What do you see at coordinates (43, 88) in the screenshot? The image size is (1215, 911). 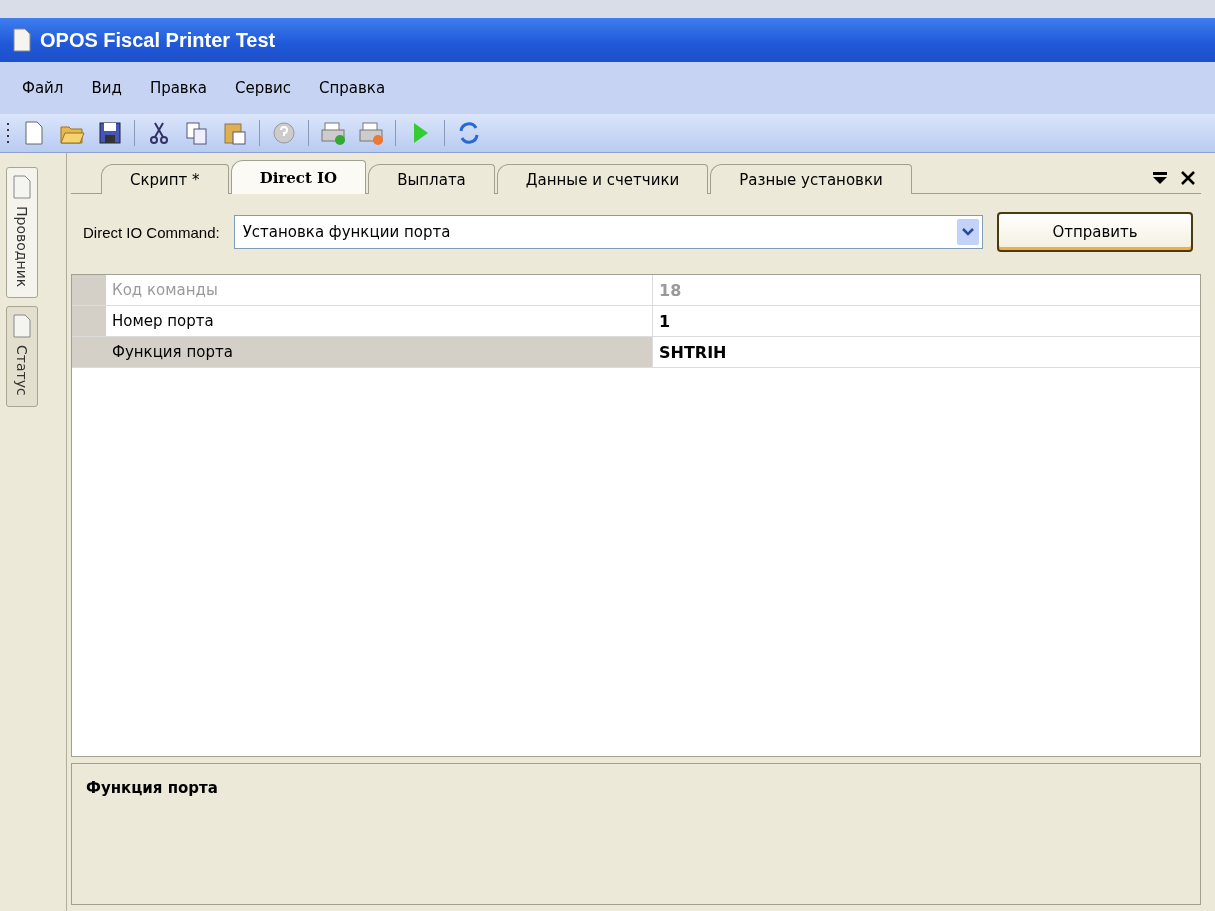 I see `menu-item: Файл` at bounding box center [43, 88].